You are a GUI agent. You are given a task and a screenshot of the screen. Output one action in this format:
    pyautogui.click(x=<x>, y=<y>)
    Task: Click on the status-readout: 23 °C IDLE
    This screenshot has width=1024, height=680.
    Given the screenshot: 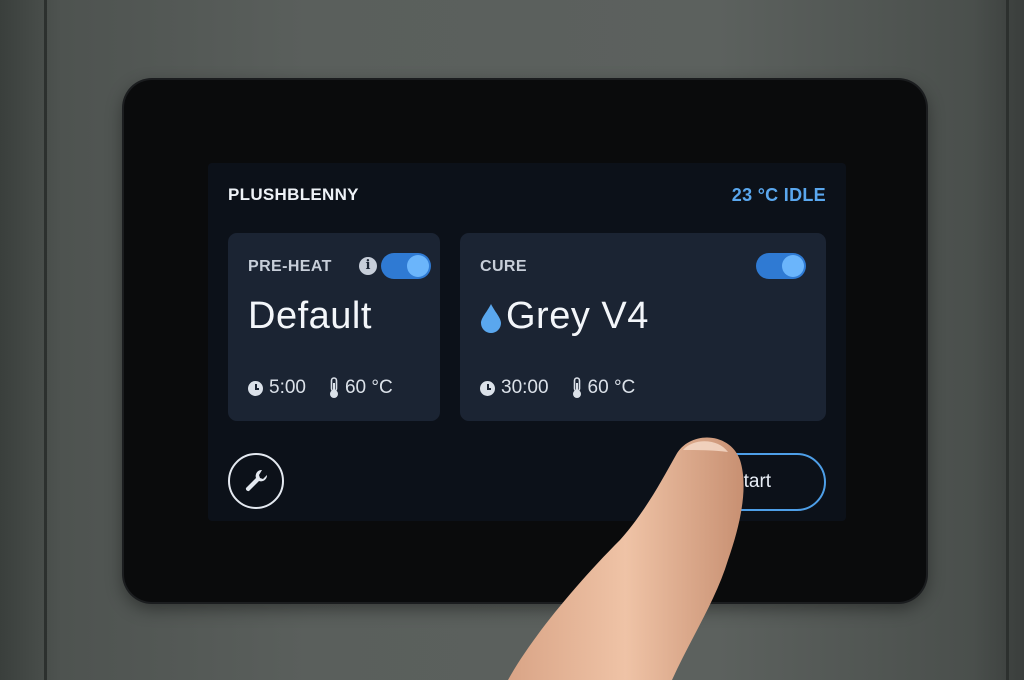 What is the action you would take?
    pyautogui.click(x=778, y=195)
    